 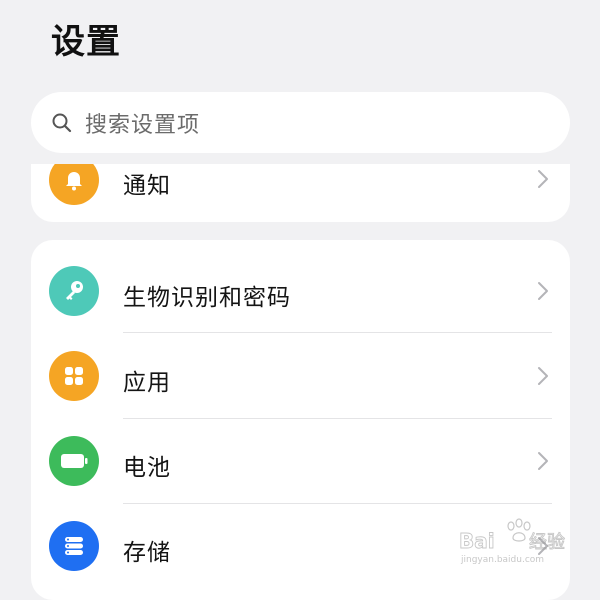 What do you see at coordinates (547, 542) in the screenshot?
I see `svg-text: 经验` at bounding box center [547, 542].